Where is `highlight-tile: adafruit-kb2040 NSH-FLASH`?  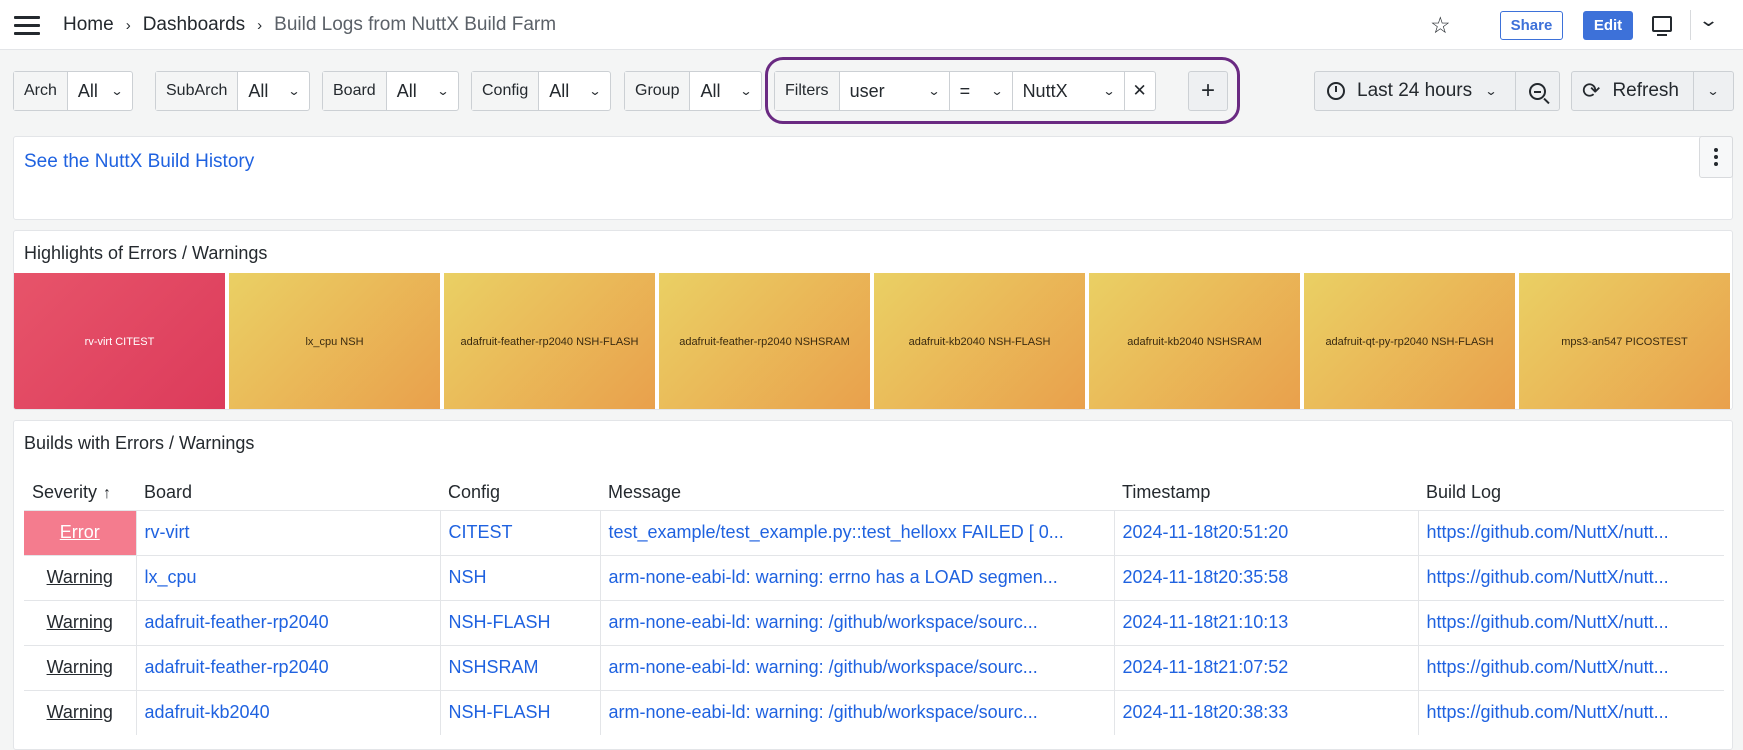
highlight-tile: adafruit-kb2040 NSH-FLASH is located at coordinates (979, 341).